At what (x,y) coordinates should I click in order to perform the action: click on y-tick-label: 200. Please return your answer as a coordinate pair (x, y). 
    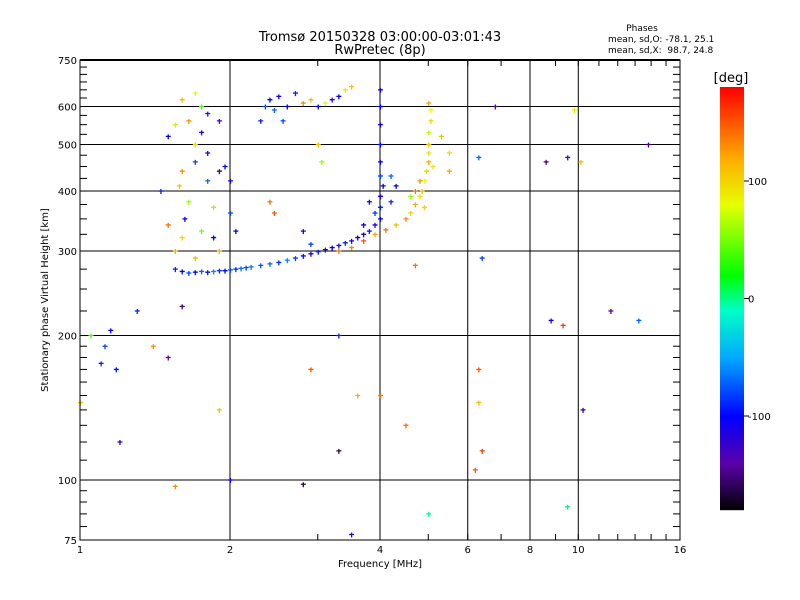
    Looking at the image, I should click on (67, 337).